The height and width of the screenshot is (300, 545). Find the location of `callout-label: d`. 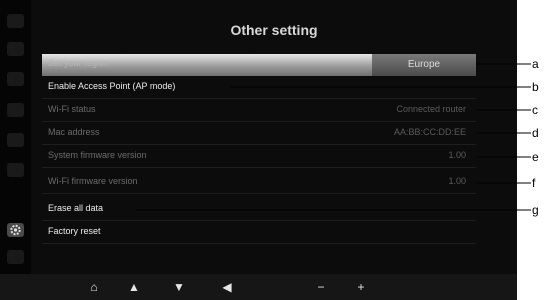

callout-label: d is located at coordinates (535, 133).